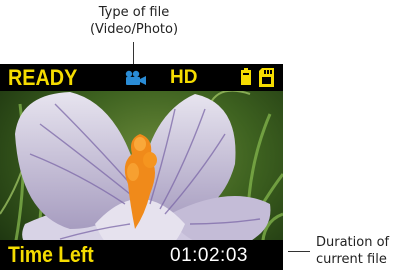  What do you see at coordinates (266, 77) in the screenshot?
I see `sd-card-icon` at bounding box center [266, 77].